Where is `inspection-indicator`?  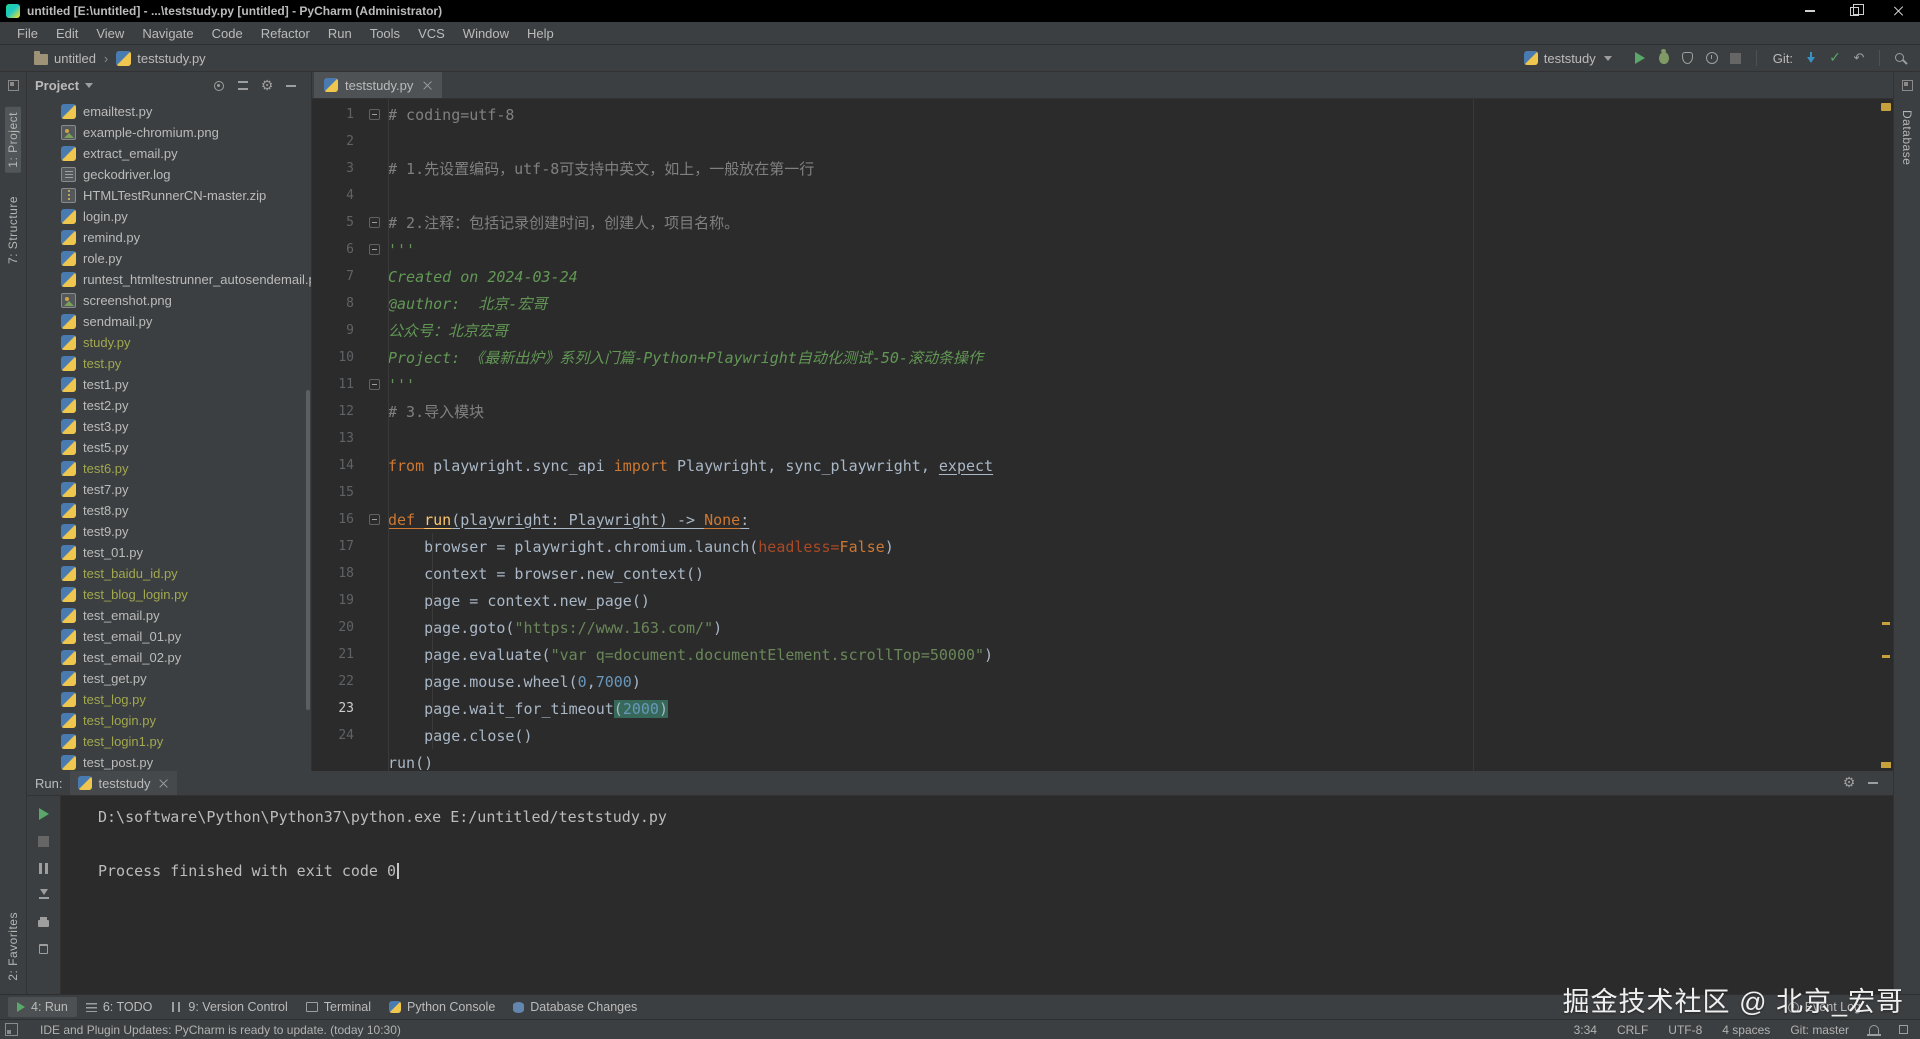 inspection-indicator is located at coordinates (1886, 107).